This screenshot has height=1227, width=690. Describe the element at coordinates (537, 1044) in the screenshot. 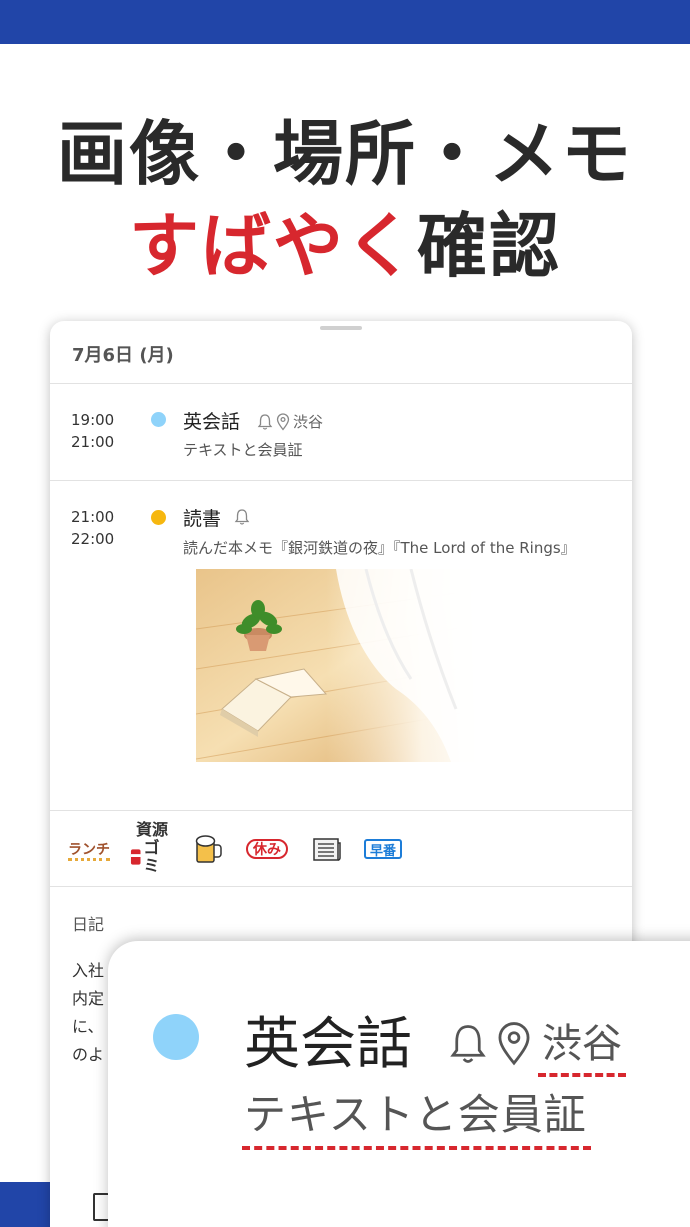

I see `zoom-event-meta: 渋谷` at that location.